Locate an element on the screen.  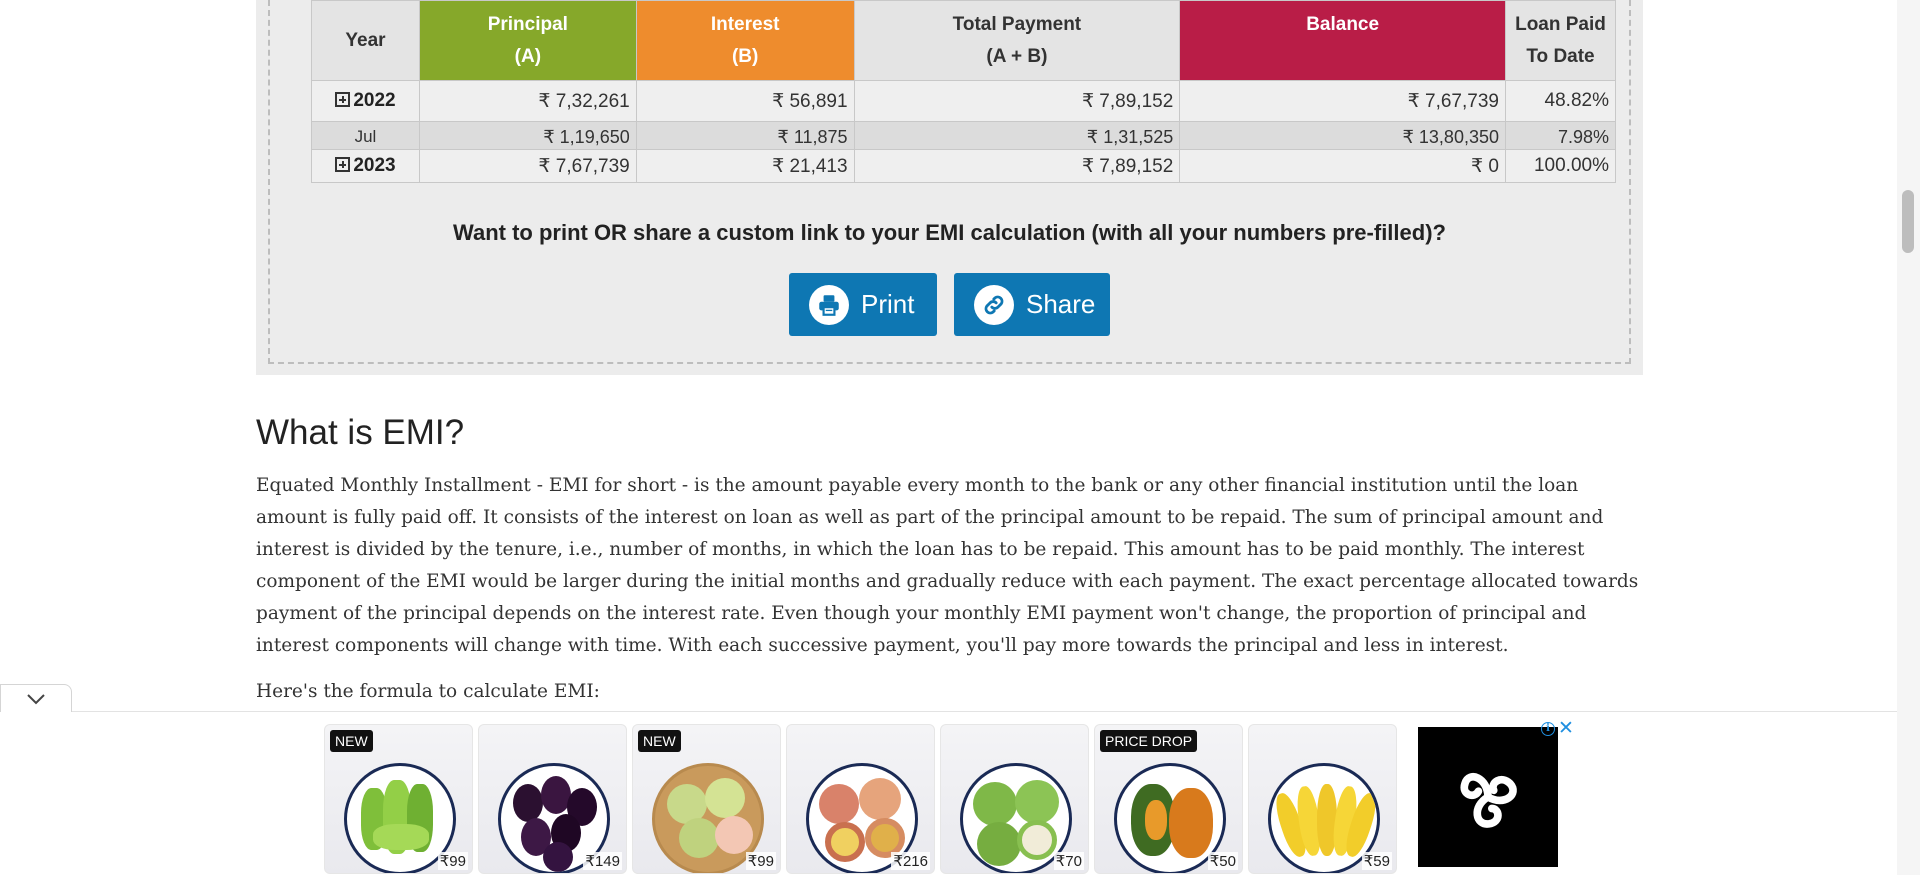
share-button-label: Share is located at coordinates (1061, 304).